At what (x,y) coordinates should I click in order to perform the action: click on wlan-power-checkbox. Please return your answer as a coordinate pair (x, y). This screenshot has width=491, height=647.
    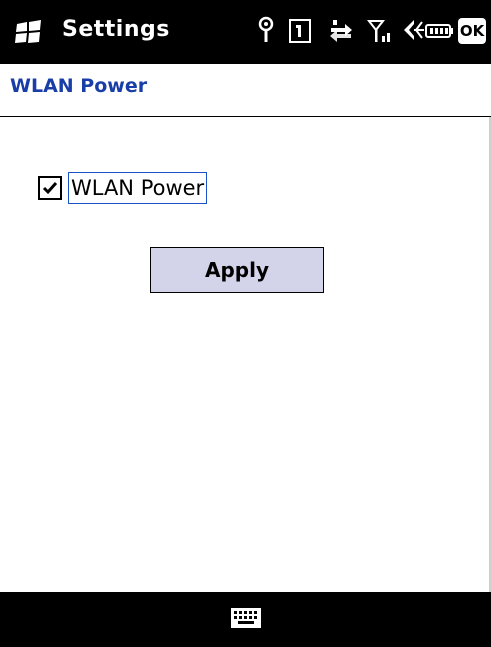
    Looking at the image, I should click on (50, 188).